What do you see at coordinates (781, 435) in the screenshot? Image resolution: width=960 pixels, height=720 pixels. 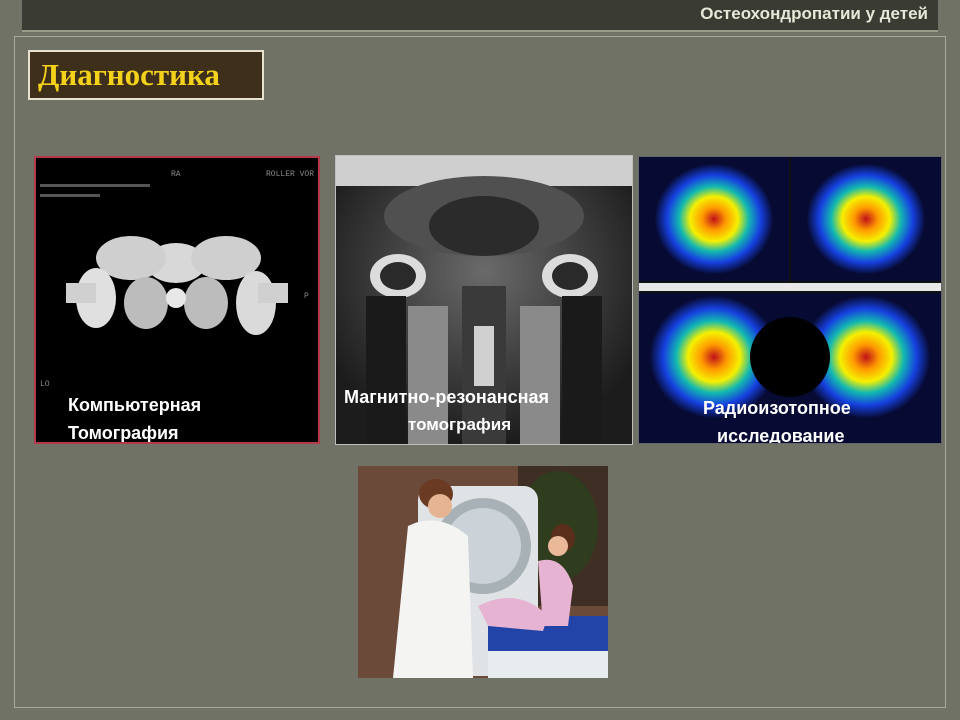 I see `radio-caption-line2: исследование` at bounding box center [781, 435].